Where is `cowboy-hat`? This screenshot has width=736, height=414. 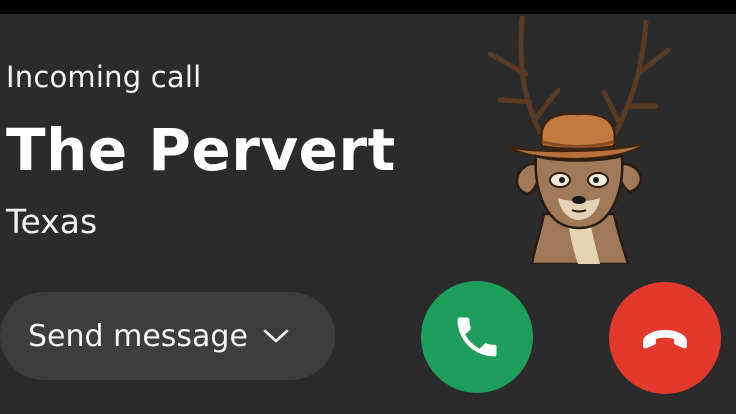 cowboy-hat is located at coordinates (577, 136).